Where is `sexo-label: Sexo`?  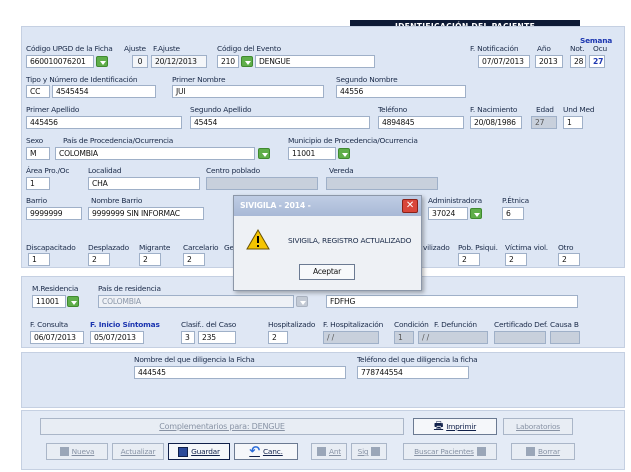
sexo-label: Sexo is located at coordinates (34, 140).